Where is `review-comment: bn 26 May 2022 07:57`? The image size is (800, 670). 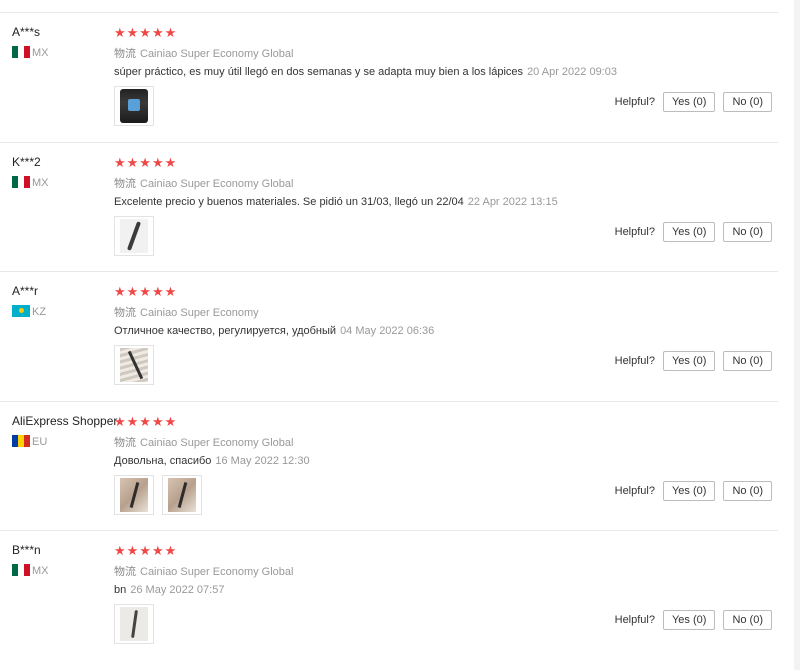 review-comment: bn 26 May 2022 07:57 is located at coordinates (169, 590).